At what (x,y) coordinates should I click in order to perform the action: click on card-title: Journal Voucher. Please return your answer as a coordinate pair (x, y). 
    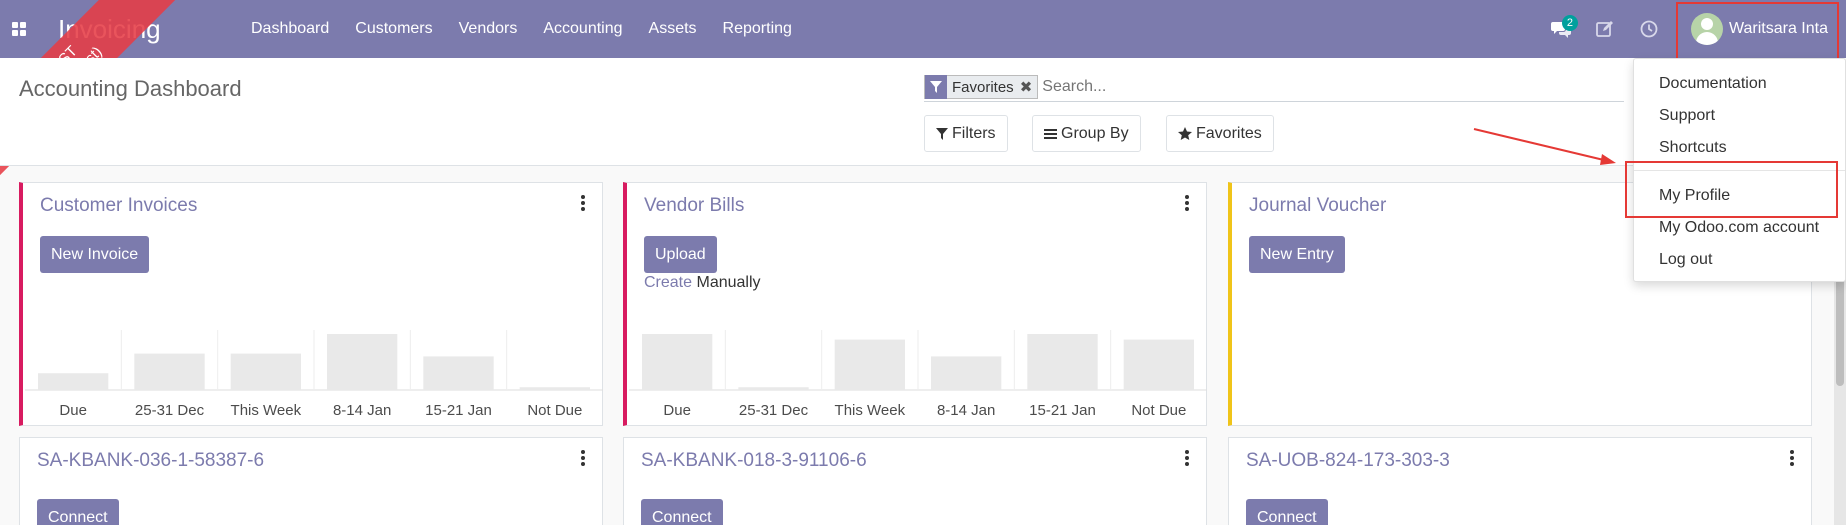
    Looking at the image, I should click on (1317, 206).